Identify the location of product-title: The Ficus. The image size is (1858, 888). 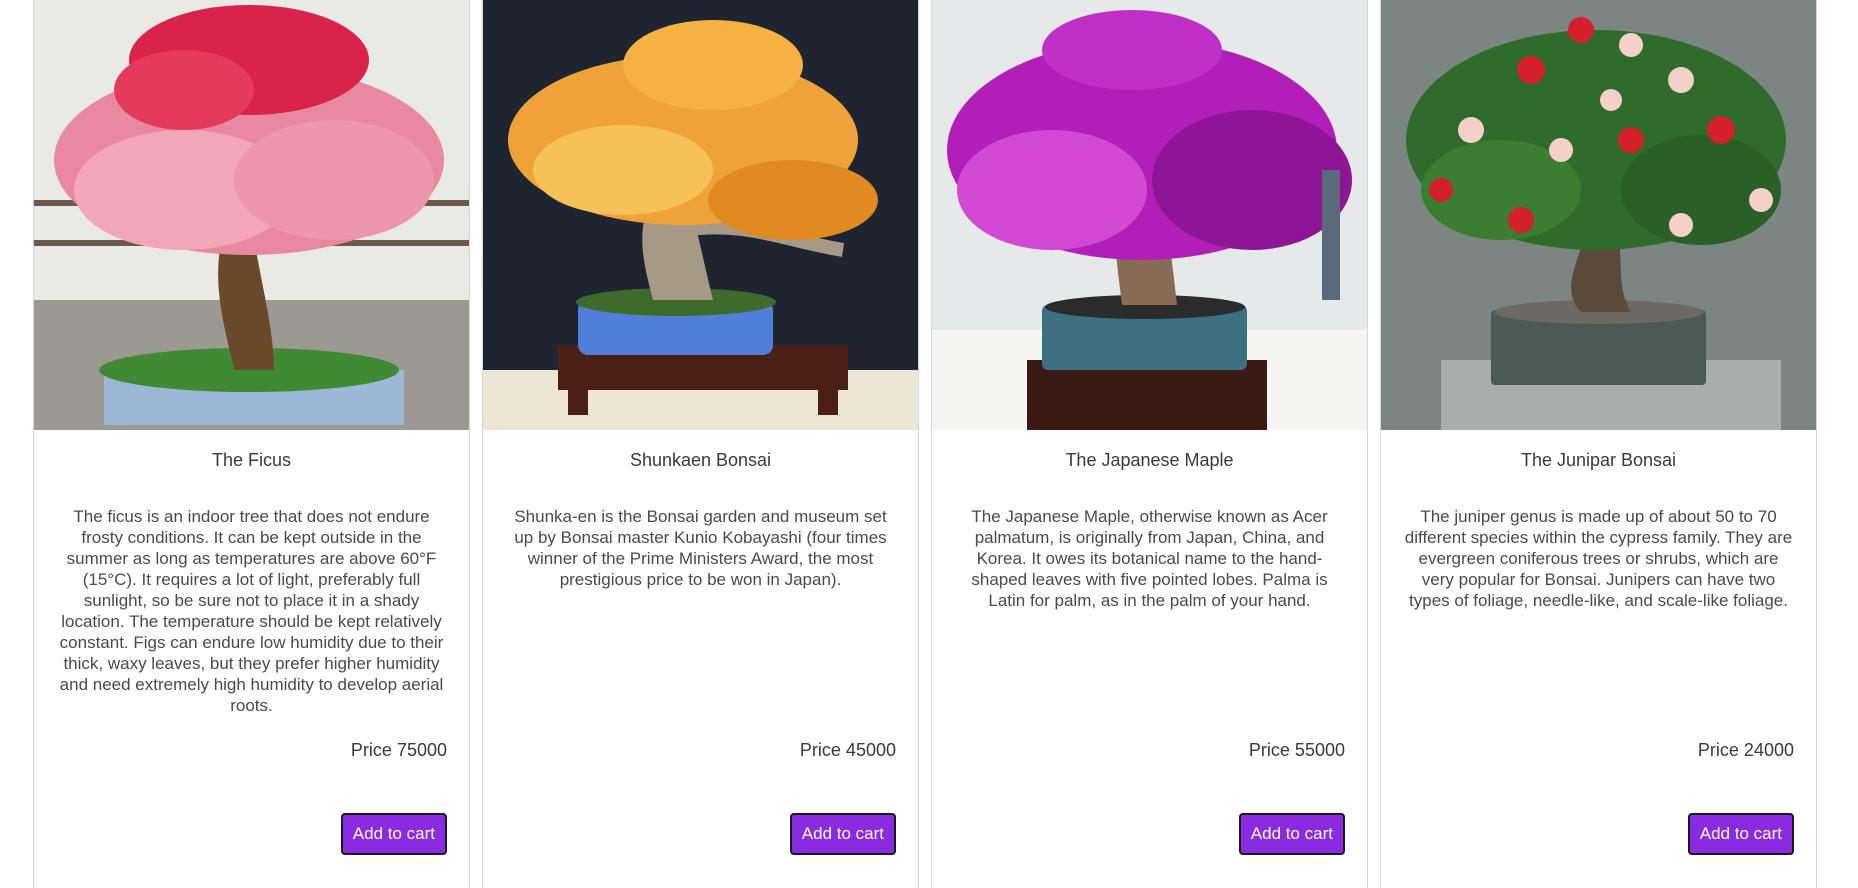
(251, 460).